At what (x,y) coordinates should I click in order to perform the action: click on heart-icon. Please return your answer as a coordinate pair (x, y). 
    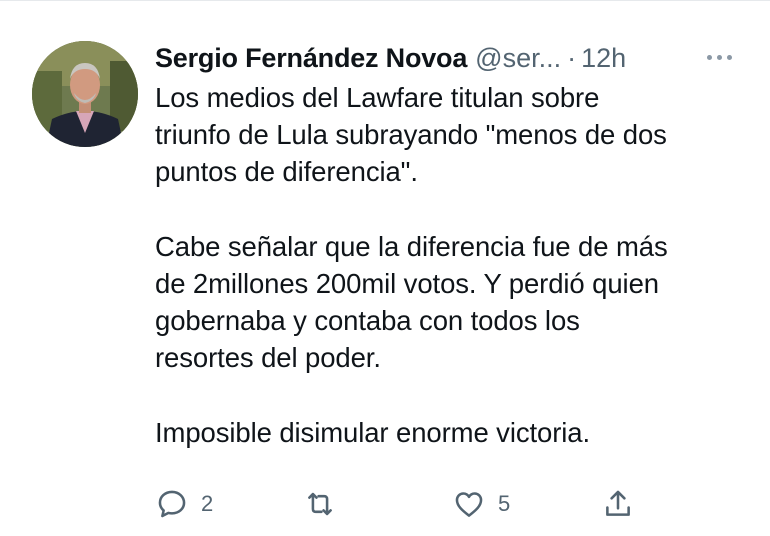
    Looking at the image, I should click on (469, 504).